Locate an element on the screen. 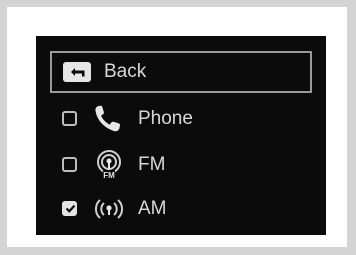  checkmark-icon is located at coordinates (70, 208).